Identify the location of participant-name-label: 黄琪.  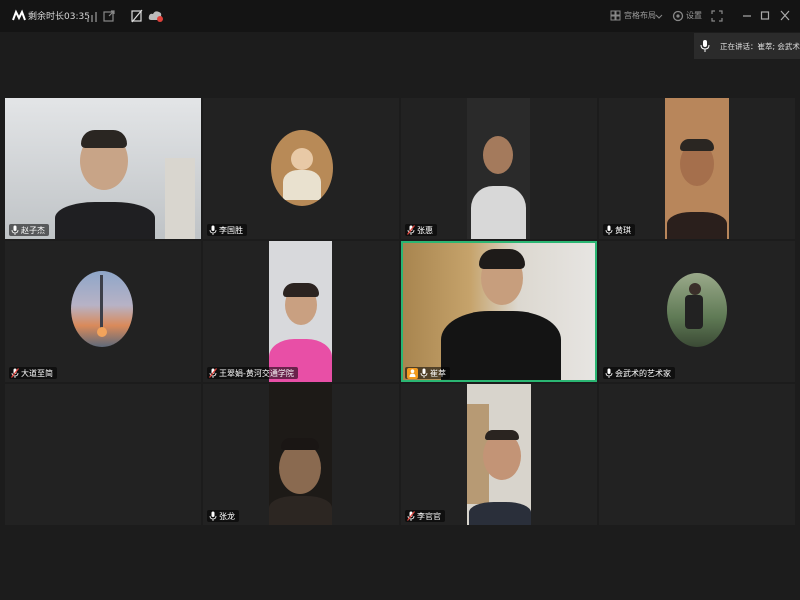
(619, 230).